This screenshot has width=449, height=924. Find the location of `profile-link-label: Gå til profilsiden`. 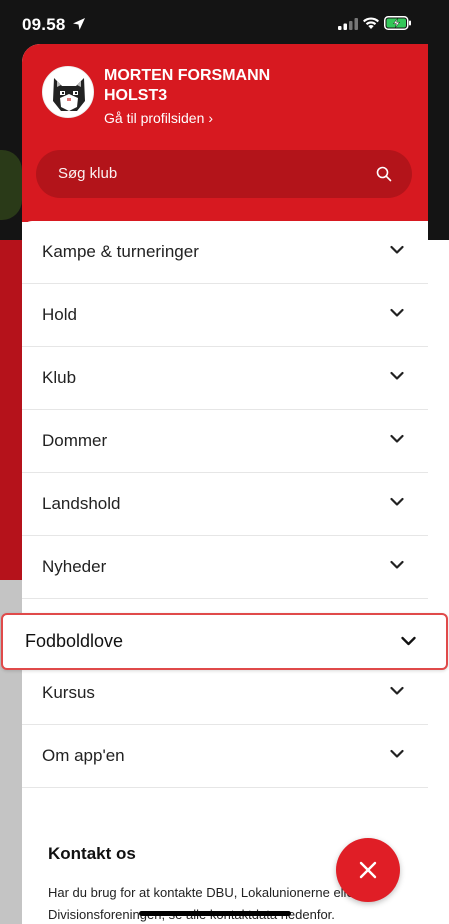

profile-link-label: Gå til profilsiden is located at coordinates (154, 118).